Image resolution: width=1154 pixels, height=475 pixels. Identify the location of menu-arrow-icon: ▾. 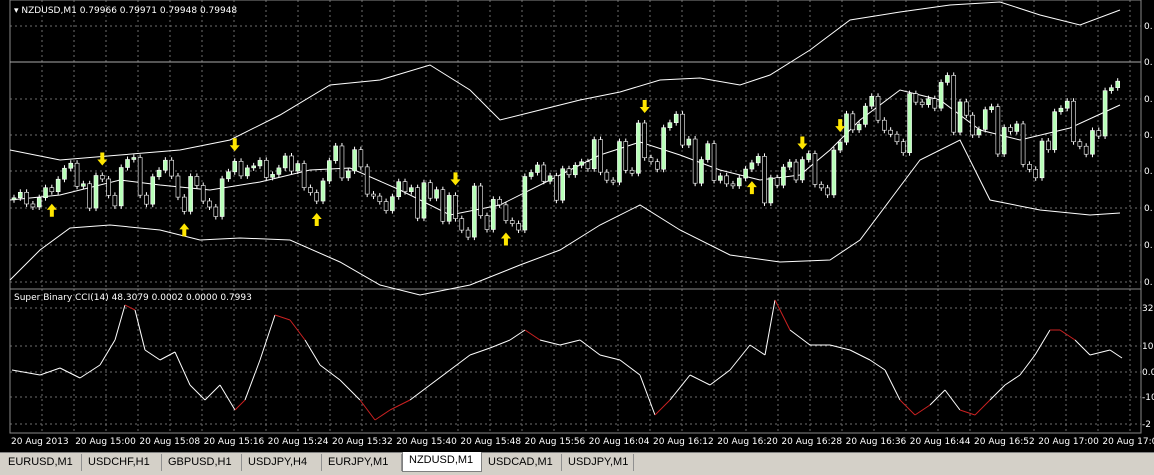
(16, 11).